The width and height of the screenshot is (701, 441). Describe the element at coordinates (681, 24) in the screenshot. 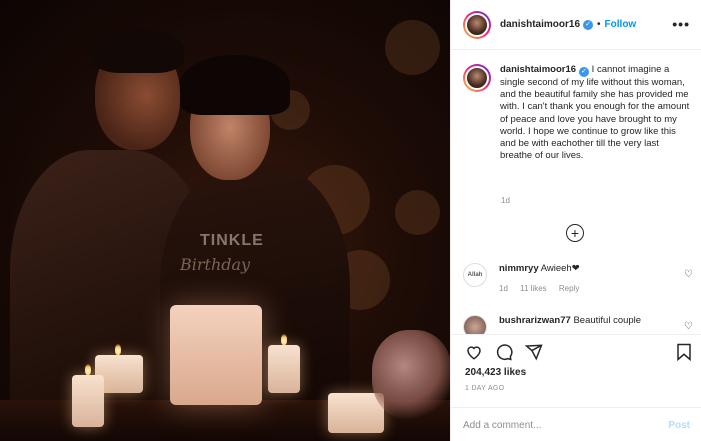

I see `more-options-icon: •••` at that location.